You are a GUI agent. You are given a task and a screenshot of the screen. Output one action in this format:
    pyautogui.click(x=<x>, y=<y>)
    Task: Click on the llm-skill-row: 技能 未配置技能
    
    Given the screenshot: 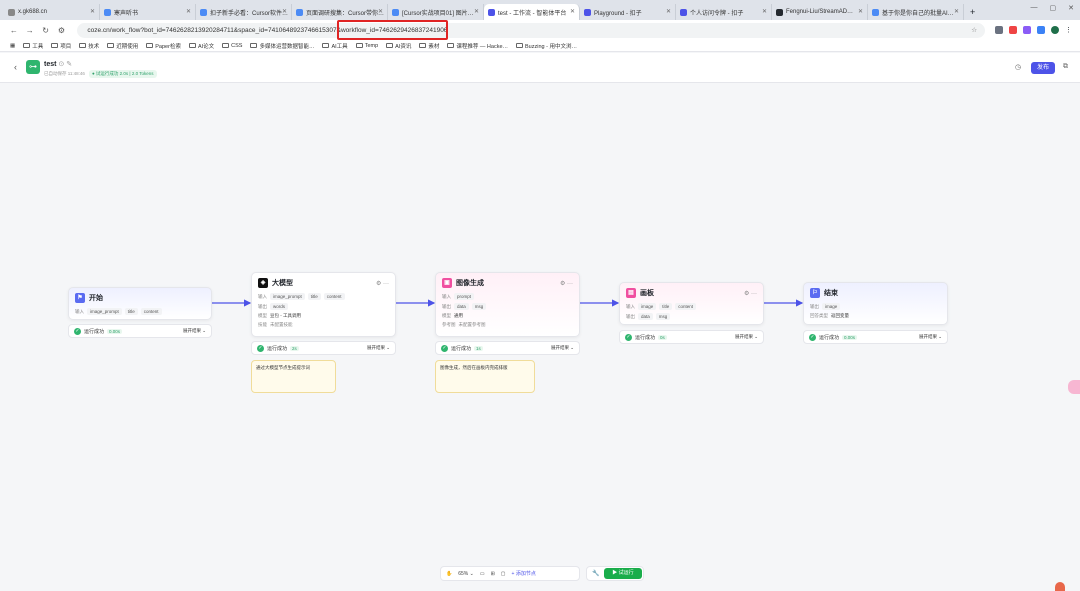 What is the action you would take?
    pyautogui.click(x=323, y=325)
    